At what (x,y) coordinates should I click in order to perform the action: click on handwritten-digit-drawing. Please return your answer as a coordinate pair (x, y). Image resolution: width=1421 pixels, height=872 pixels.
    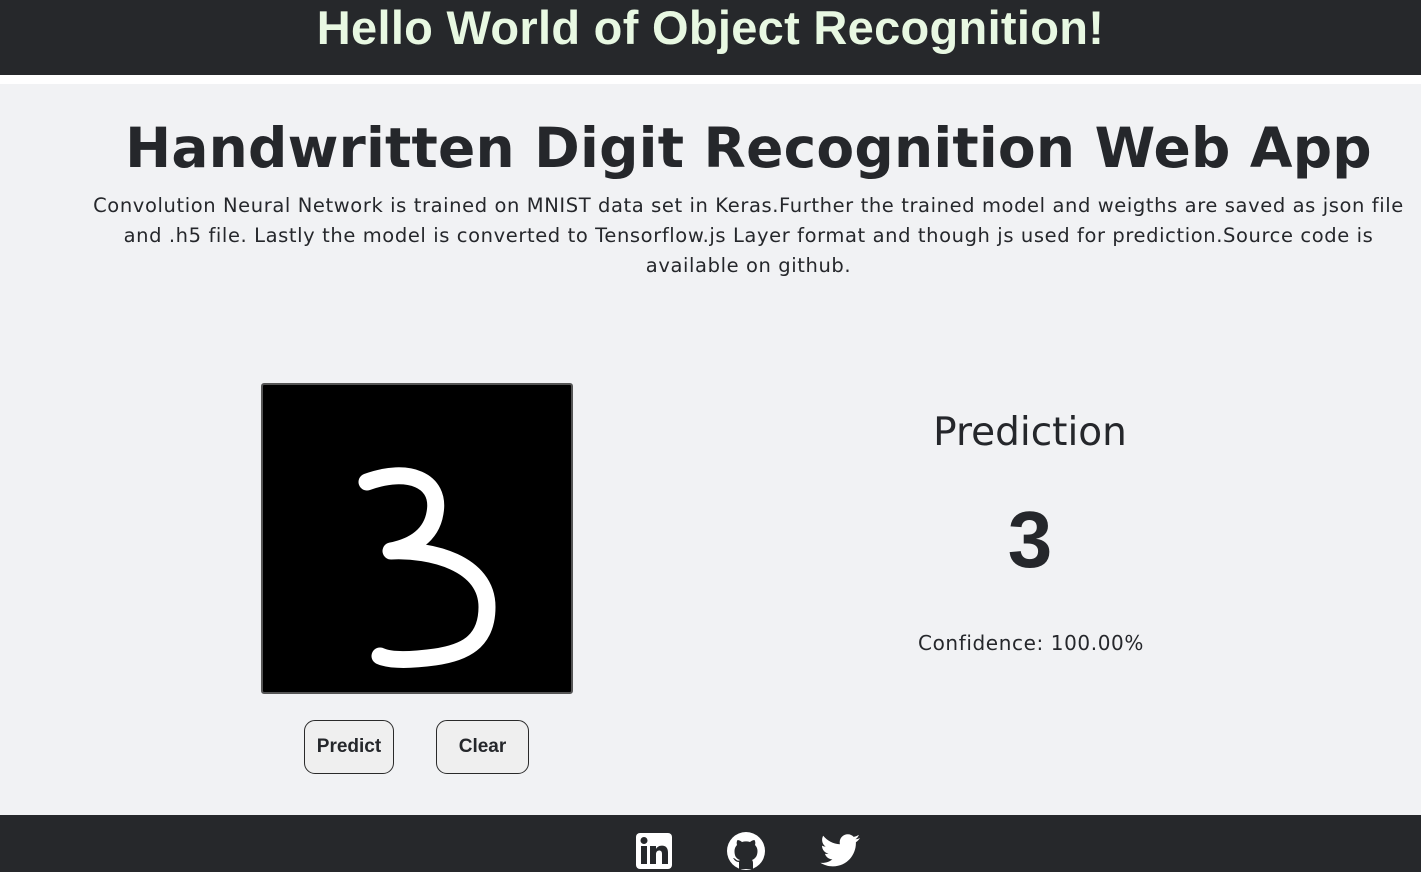
    Looking at the image, I should click on (427, 567).